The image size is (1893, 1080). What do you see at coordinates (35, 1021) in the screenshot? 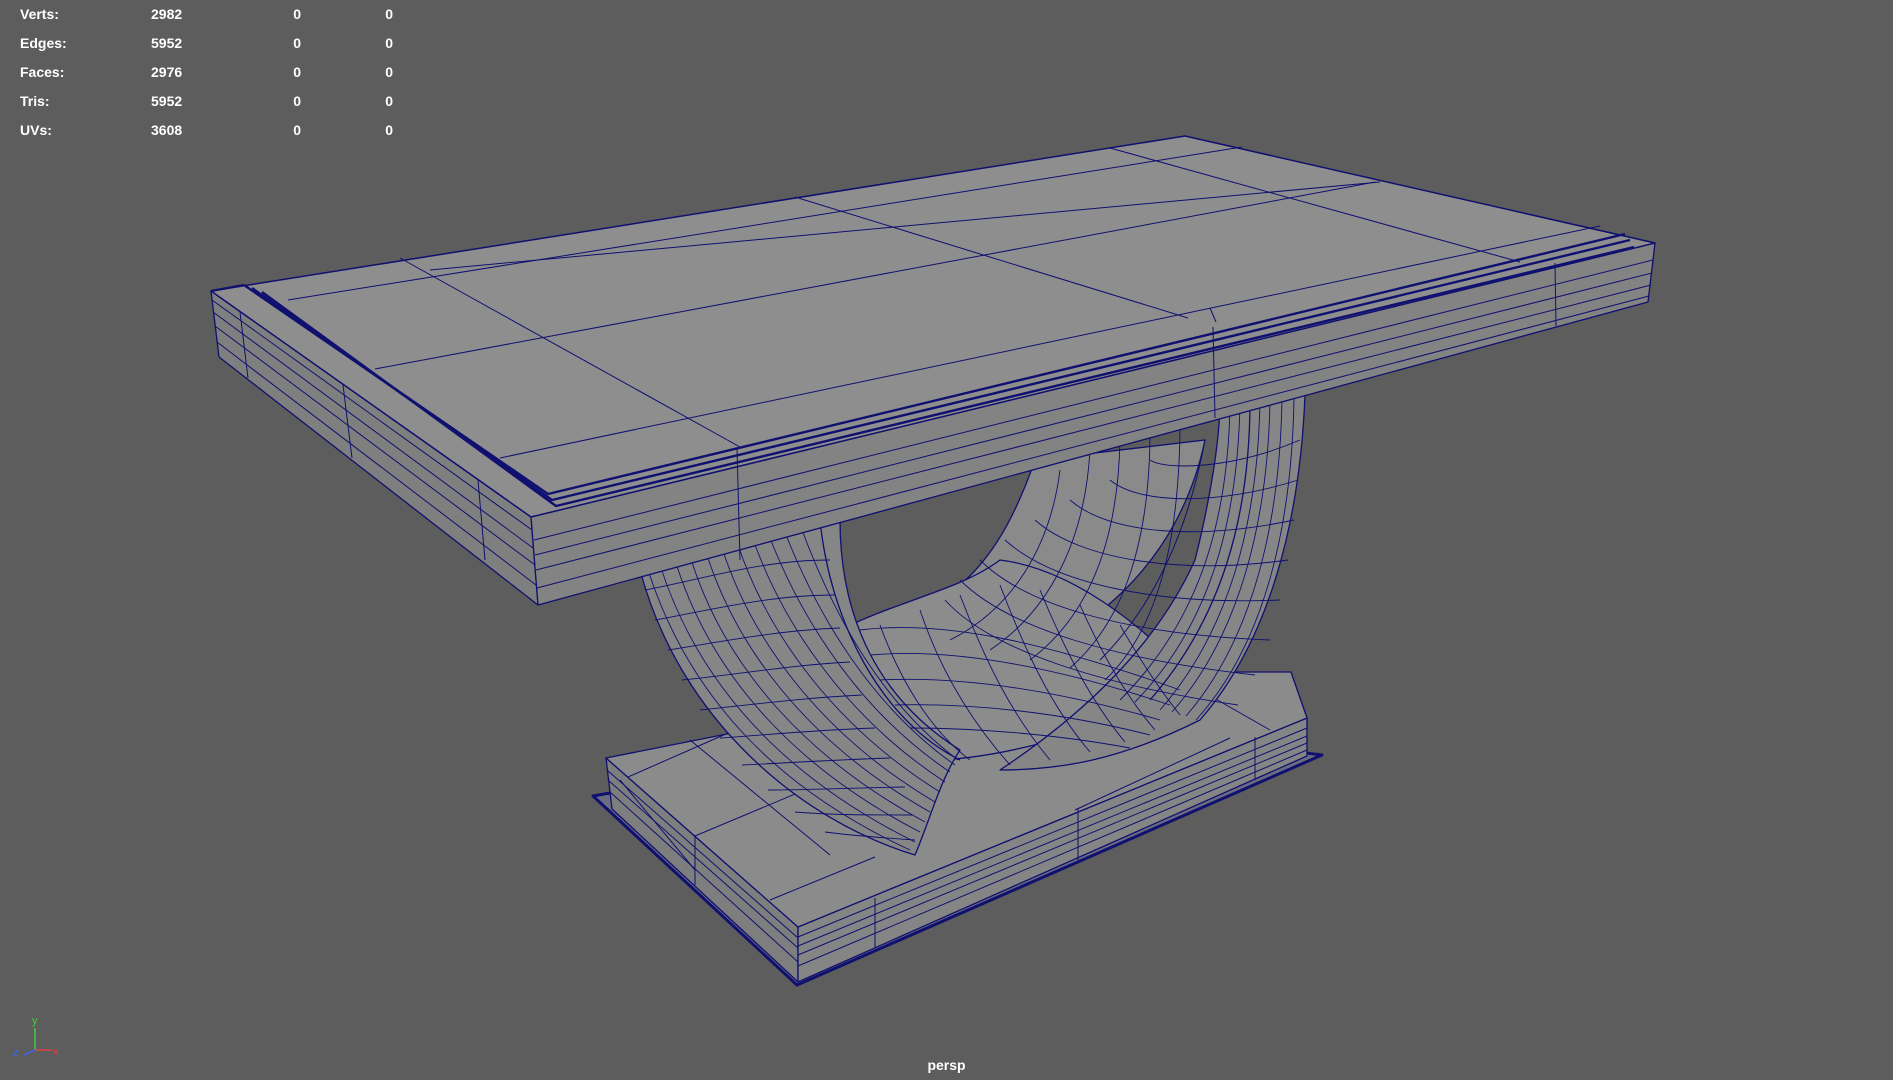
I see `y-axis-label: y` at bounding box center [35, 1021].